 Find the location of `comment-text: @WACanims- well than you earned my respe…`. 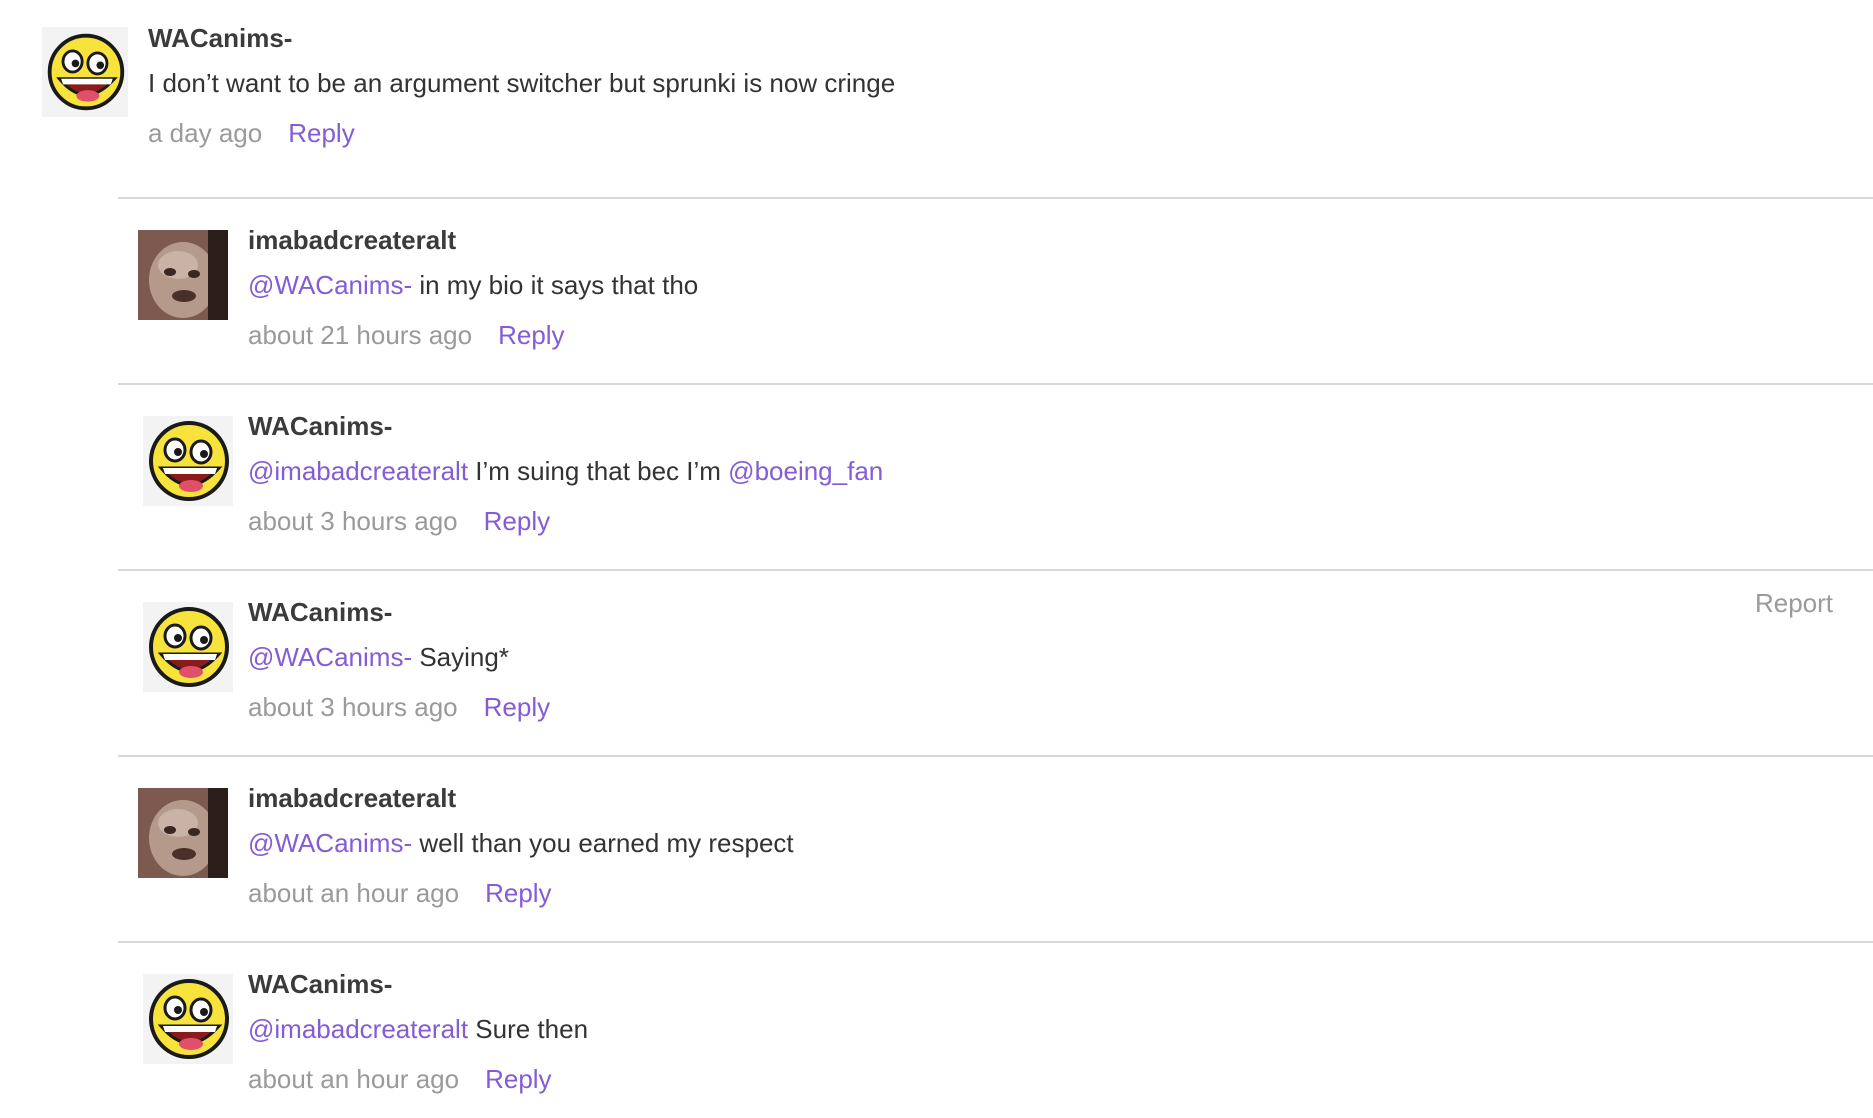

comment-text: @WACanims- well than you earned my respe… is located at coordinates (521, 843).